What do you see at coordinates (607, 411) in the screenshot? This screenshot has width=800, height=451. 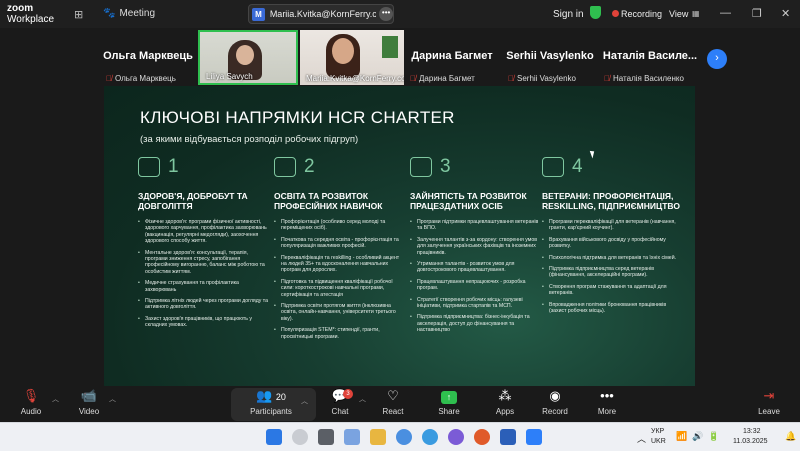 I see `more-label: More` at bounding box center [607, 411].